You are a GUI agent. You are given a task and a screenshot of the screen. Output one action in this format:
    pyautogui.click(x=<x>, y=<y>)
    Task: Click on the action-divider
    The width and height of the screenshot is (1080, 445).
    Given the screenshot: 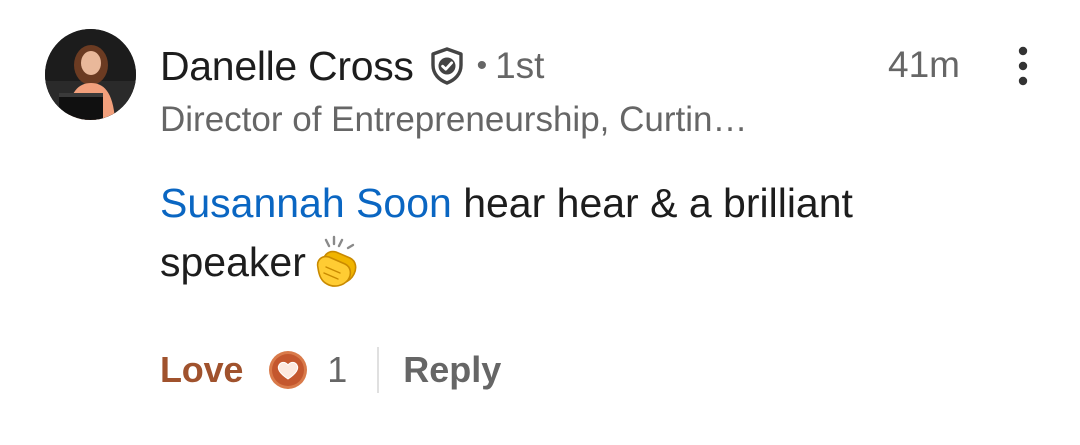 What is the action you would take?
    pyautogui.click(x=378, y=370)
    